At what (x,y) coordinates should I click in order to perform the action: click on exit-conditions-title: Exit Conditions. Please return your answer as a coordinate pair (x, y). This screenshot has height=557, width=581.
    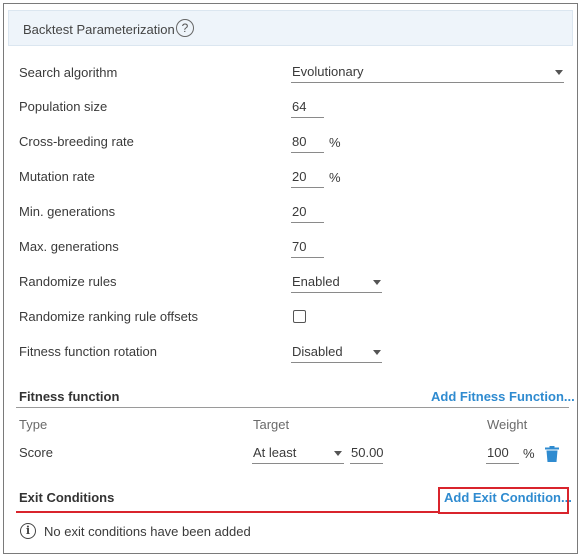
    Looking at the image, I should click on (67, 497).